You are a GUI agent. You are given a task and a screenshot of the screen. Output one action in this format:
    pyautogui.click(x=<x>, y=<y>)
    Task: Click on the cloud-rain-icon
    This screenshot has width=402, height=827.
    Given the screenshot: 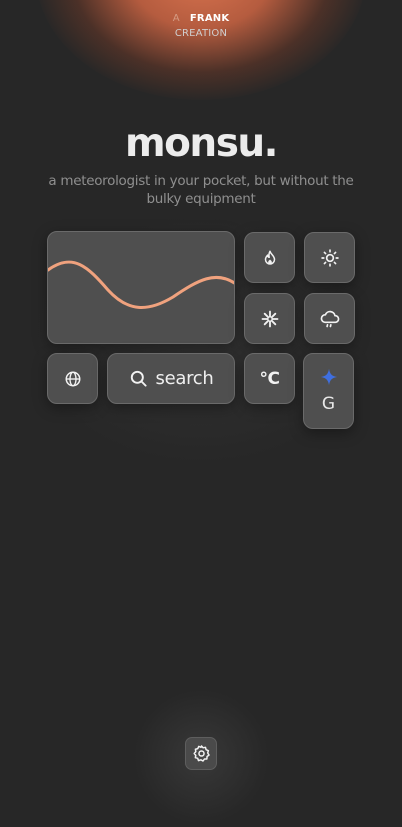 What is the action you would take?
    pyautogui.click(x=330, y=319)
    